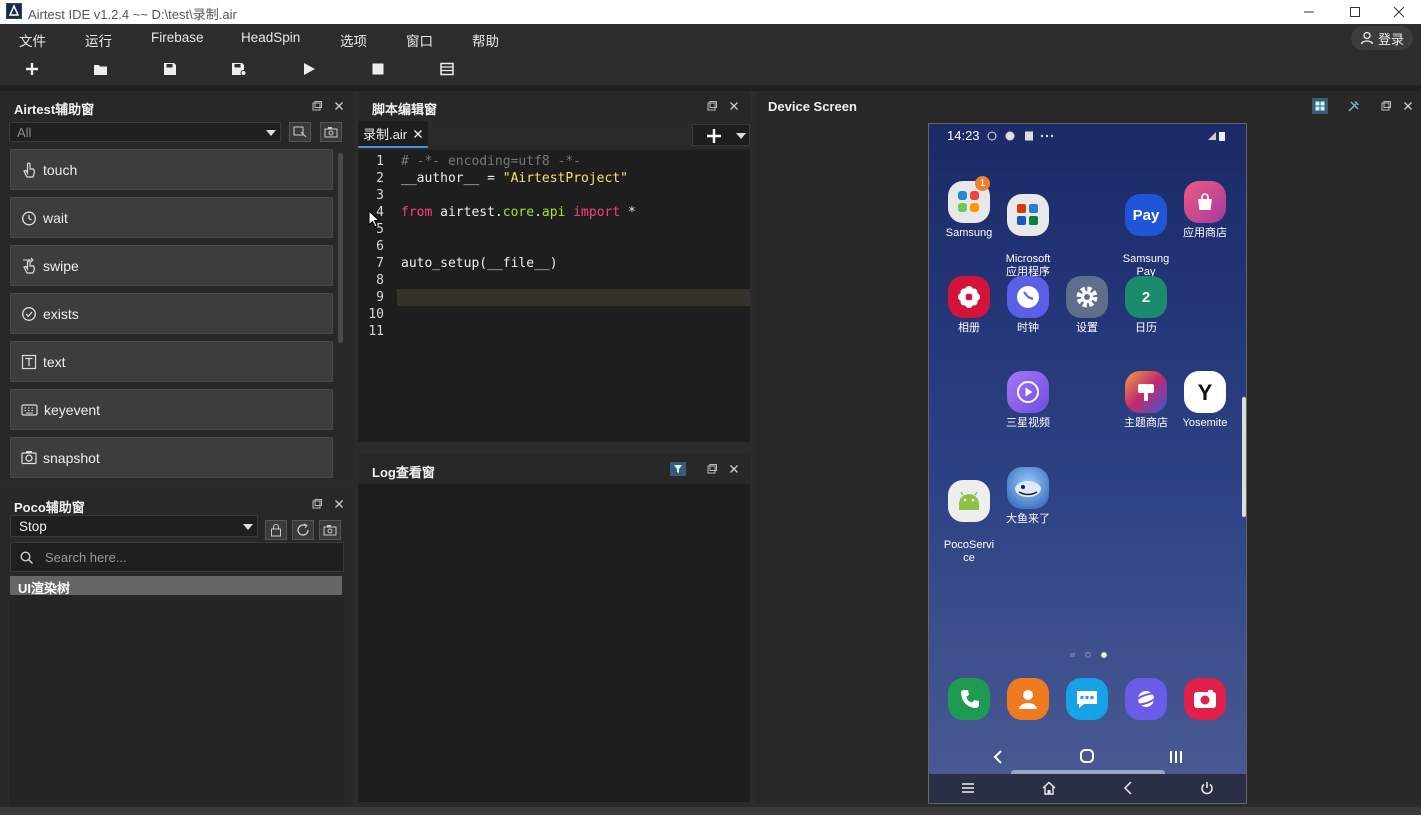  Describe the element at coordinates (968, 788) in the screenshot. I see `menu-icon` at that location.